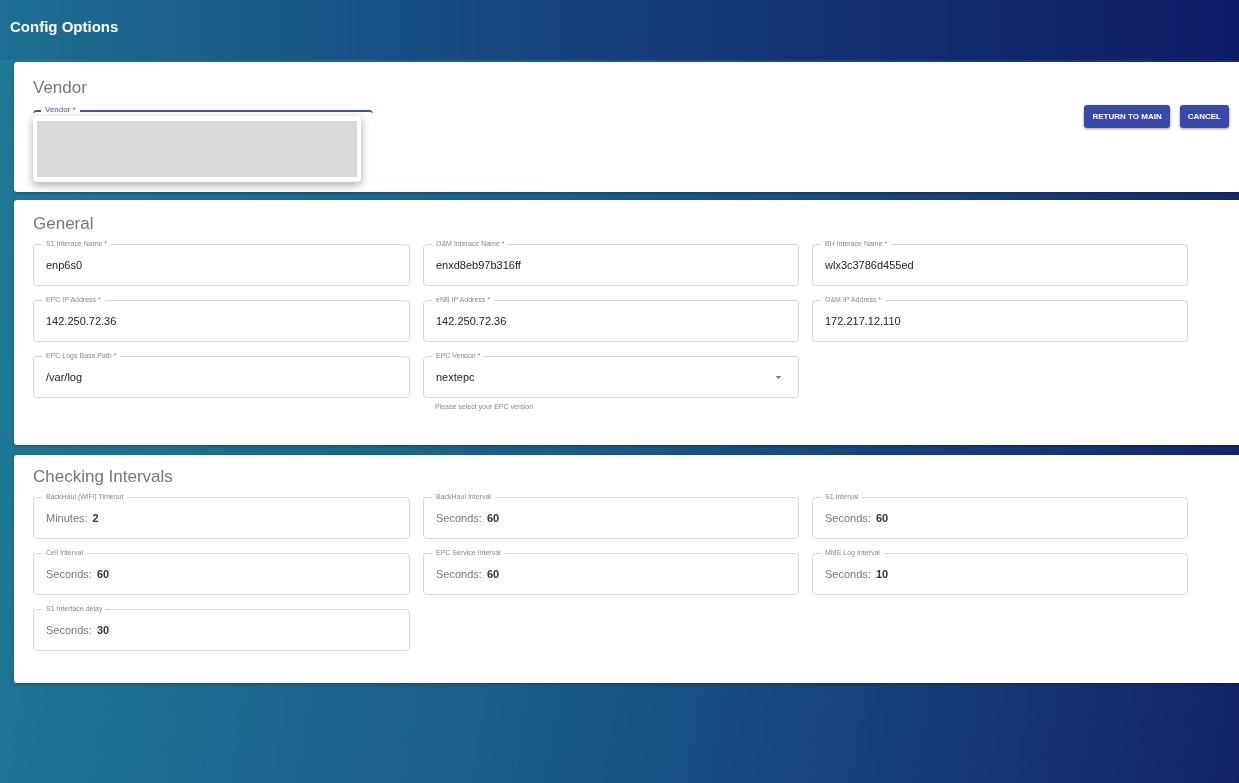 This screenshot has height=783, width=1239. Describe the element at coordinates (1127, 116) in the screenshot. I see `action-button: RETURN TO MAIN` at that location.